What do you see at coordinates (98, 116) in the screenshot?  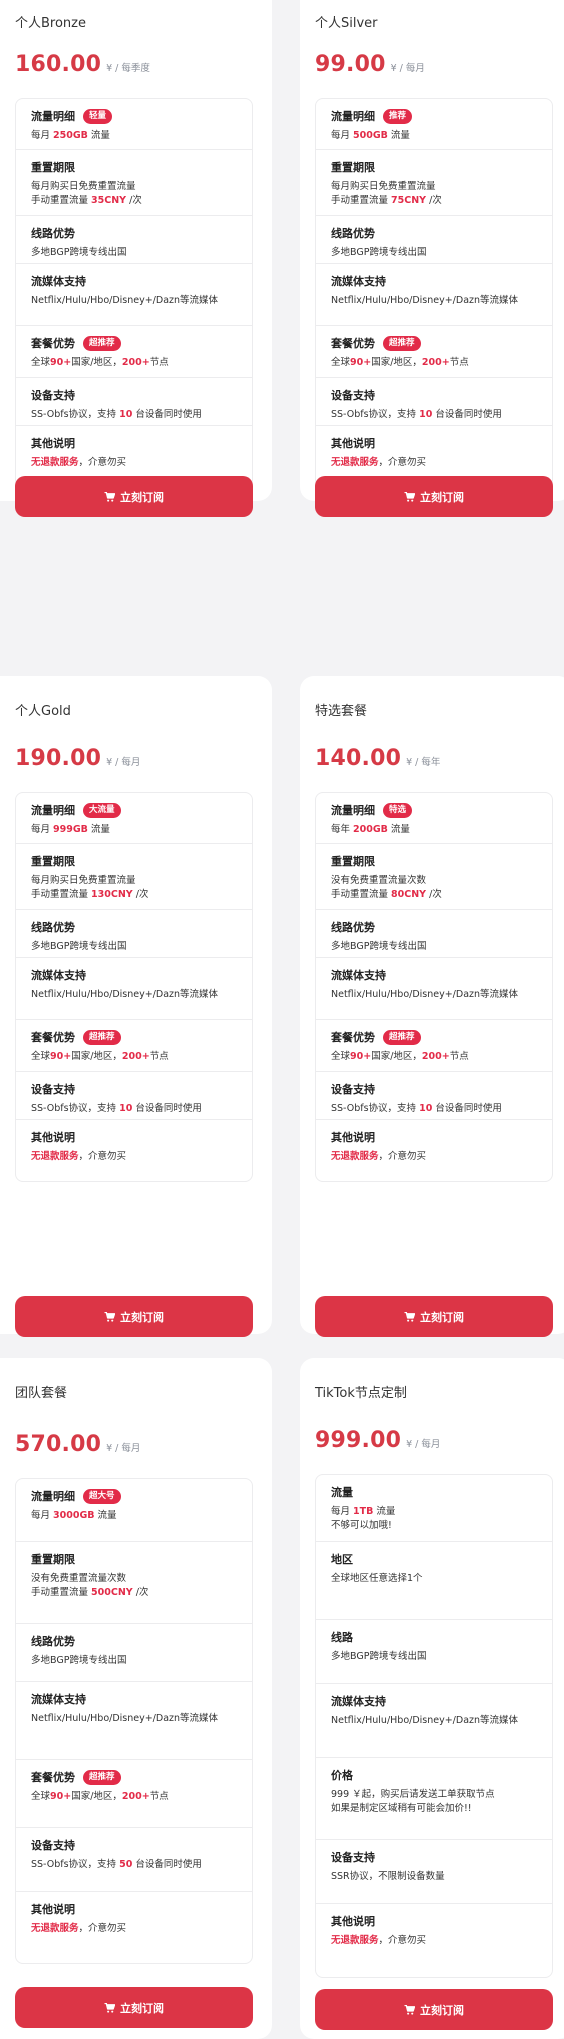 I see `feature-badge: 轻量` at bounding box center [98, 116].